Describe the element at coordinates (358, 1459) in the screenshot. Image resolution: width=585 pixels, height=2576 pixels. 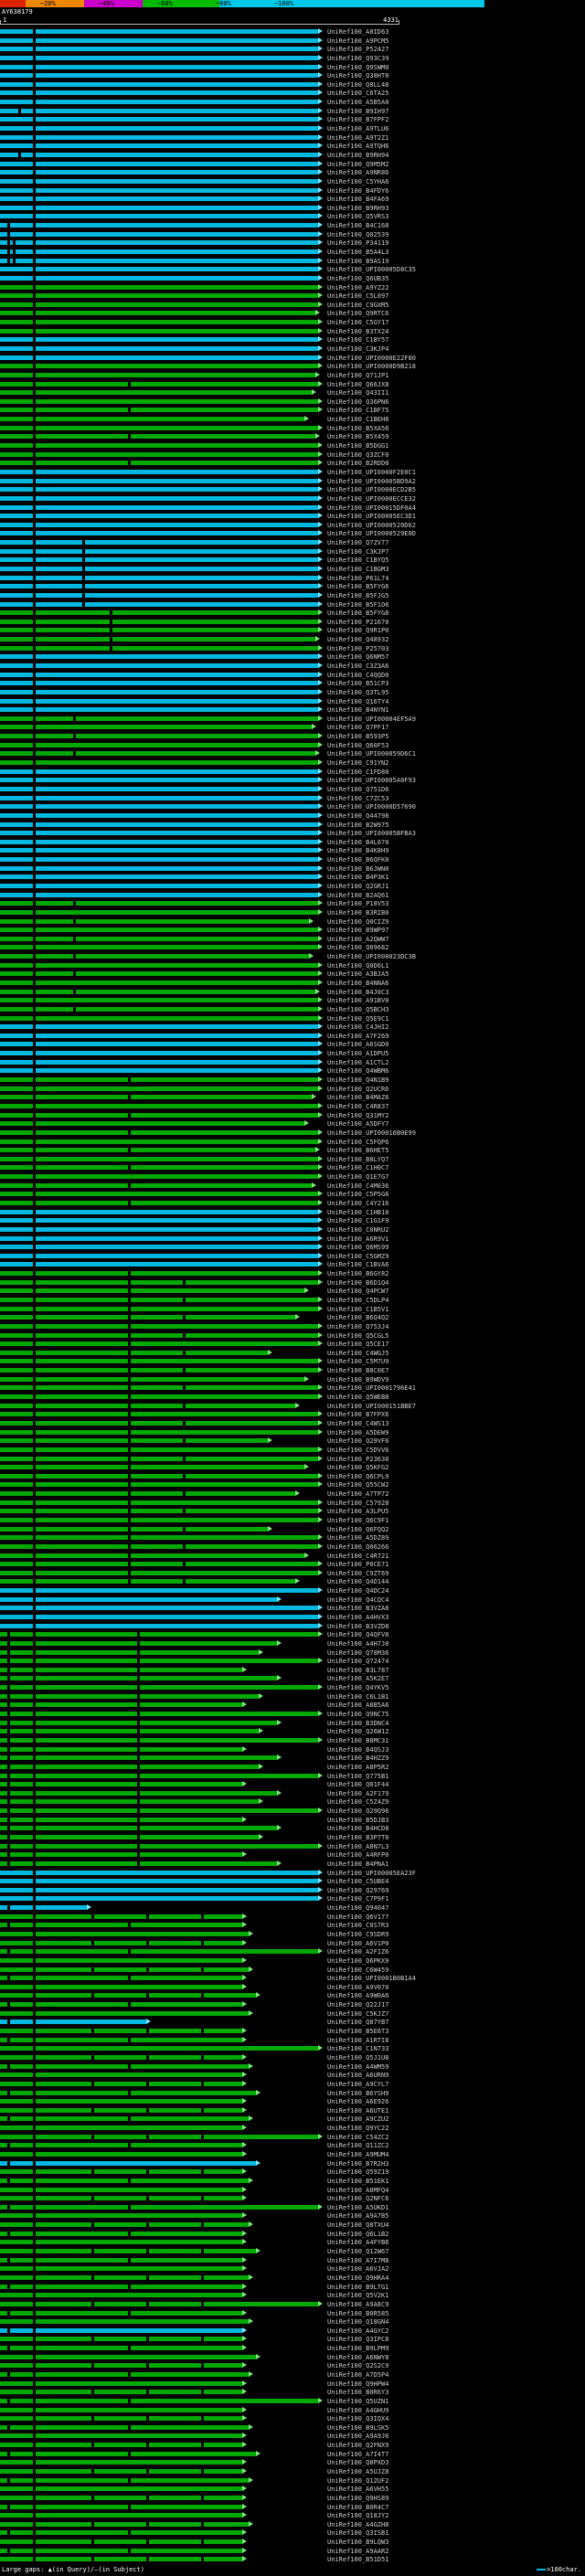
I see `hit-label: UniRef100_P23638` at that location.